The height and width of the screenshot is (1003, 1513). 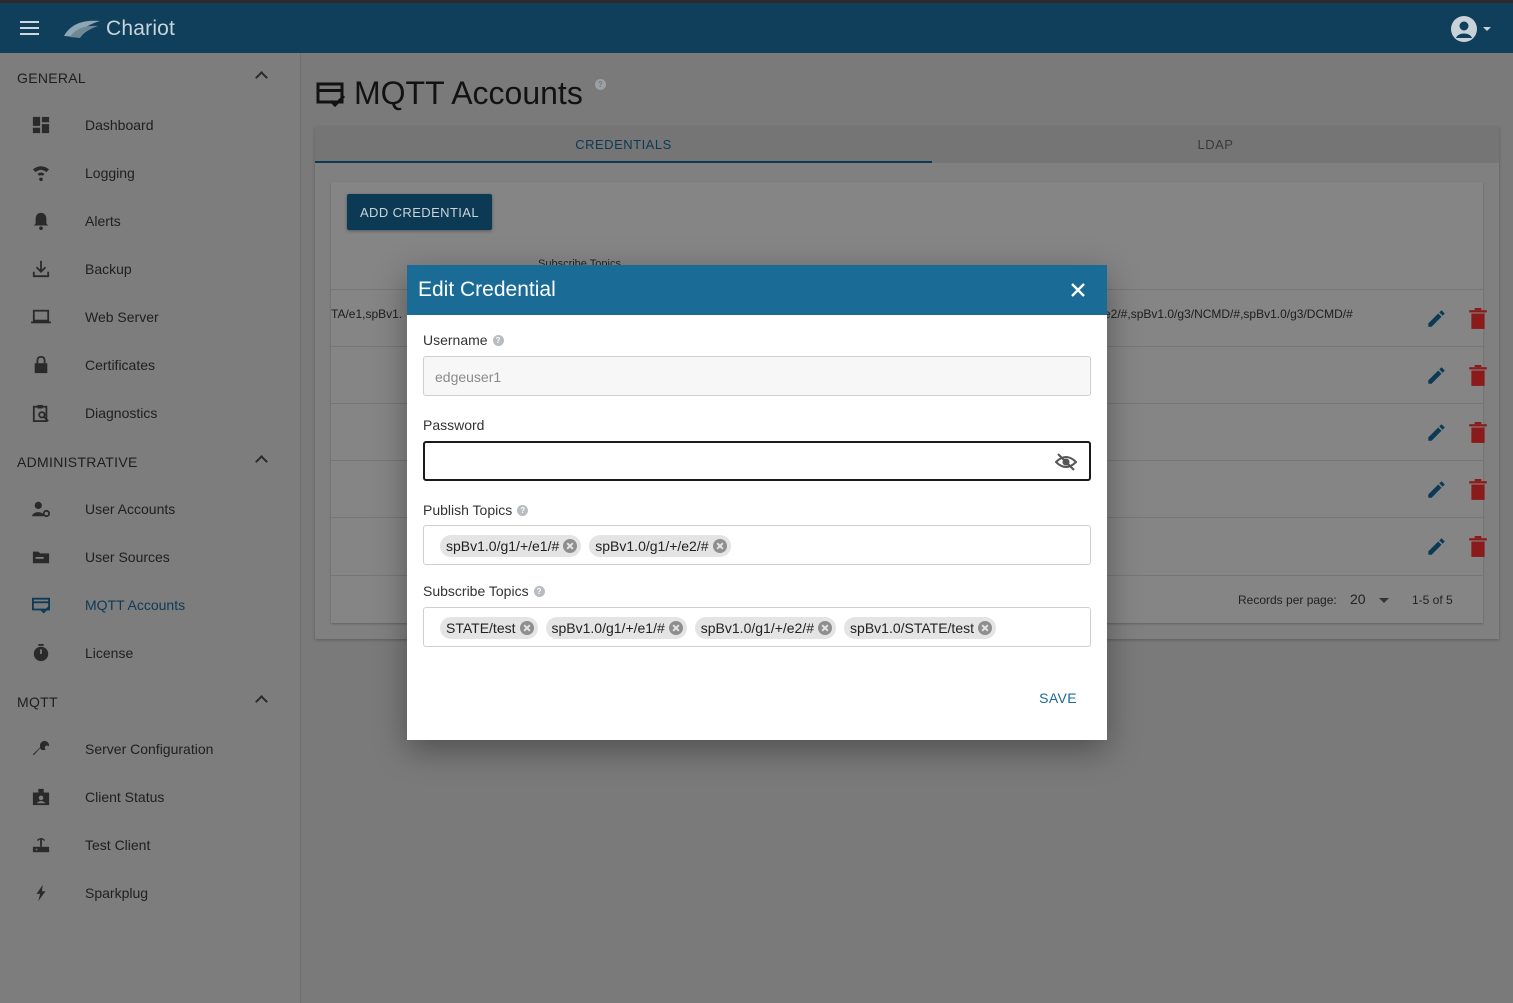 I want to click on account-icon, so click(x=1464, y=29).